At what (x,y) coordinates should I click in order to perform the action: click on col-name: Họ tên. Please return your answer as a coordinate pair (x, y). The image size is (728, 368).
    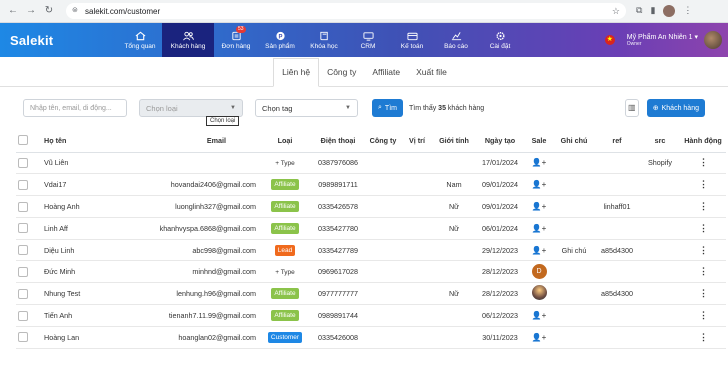
    Looking at the image, I should click on (86, 141).